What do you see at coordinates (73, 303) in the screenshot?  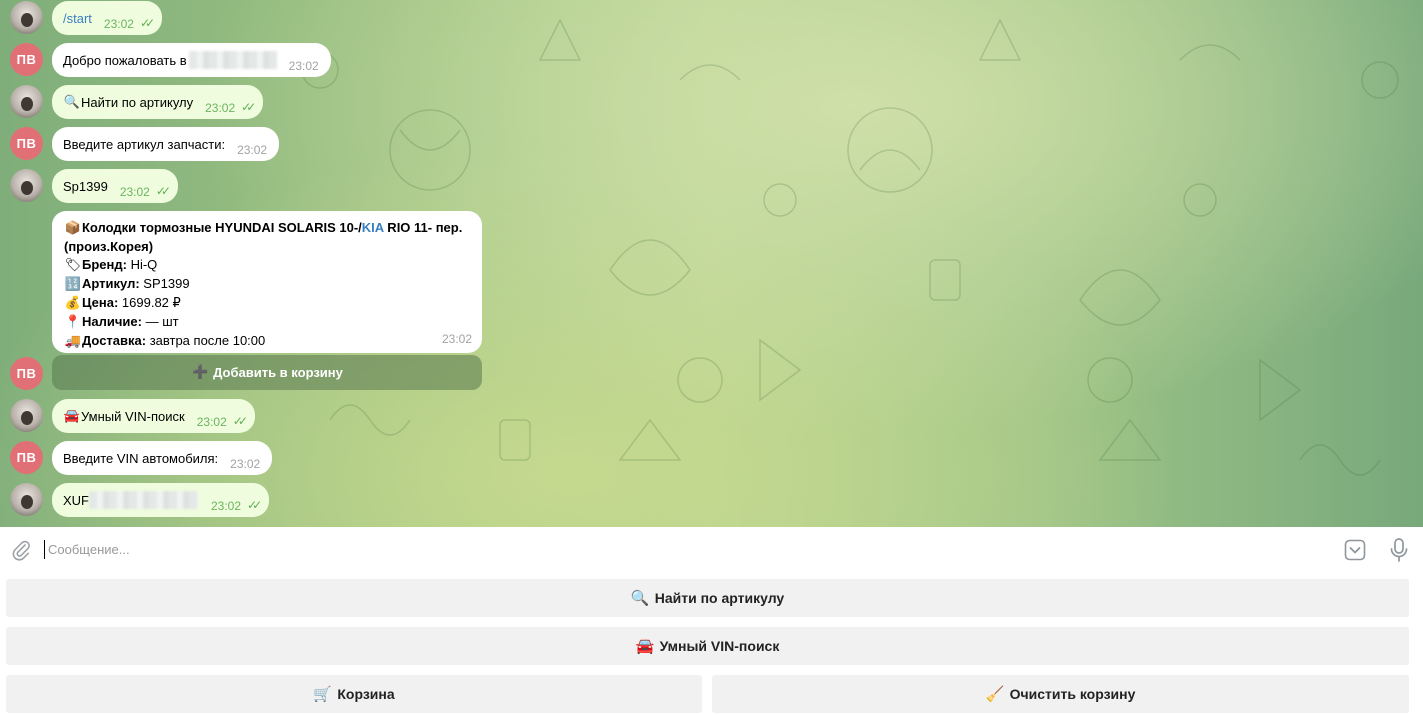 I see `money-bag-icon: 💰` at bounding box center [73, 303].